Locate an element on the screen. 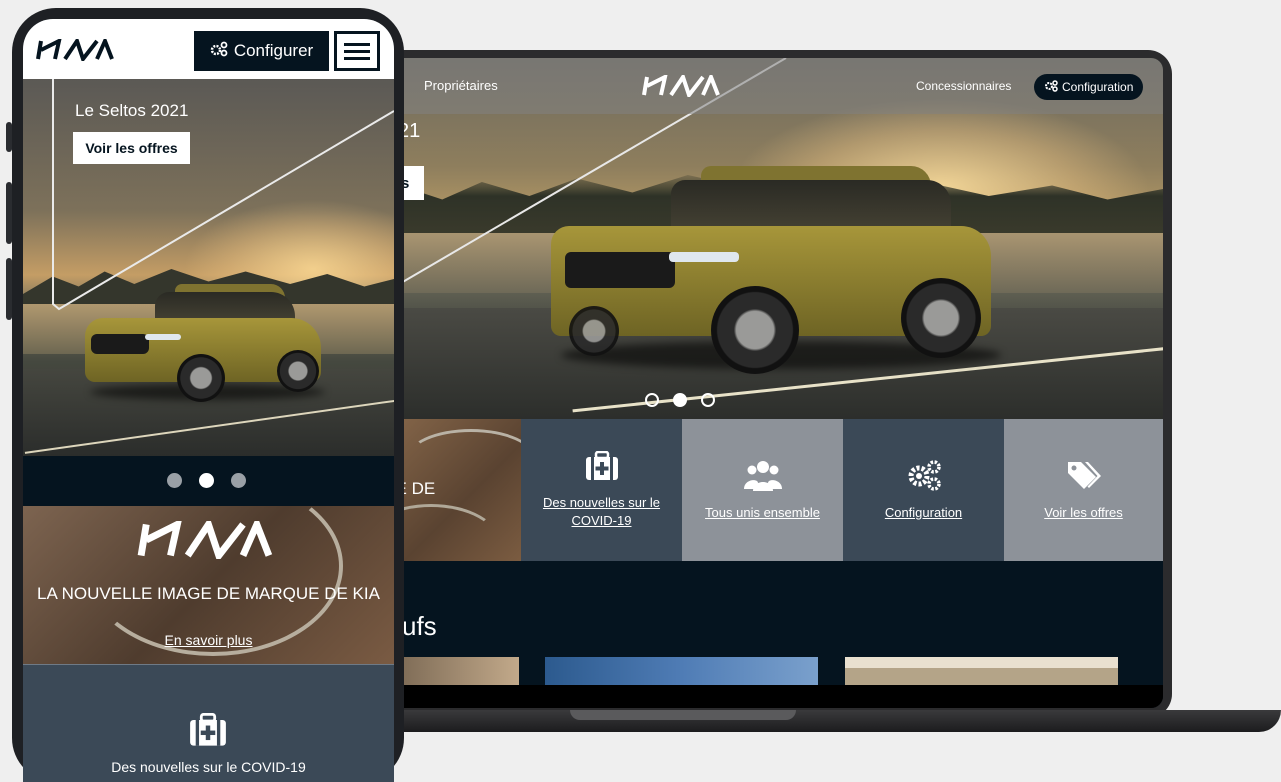 The height and width of the screenshot is (782, 1281). tile-covid-news: Des nouvelles sur le COVID-19 is located at coordinates (601, 490).